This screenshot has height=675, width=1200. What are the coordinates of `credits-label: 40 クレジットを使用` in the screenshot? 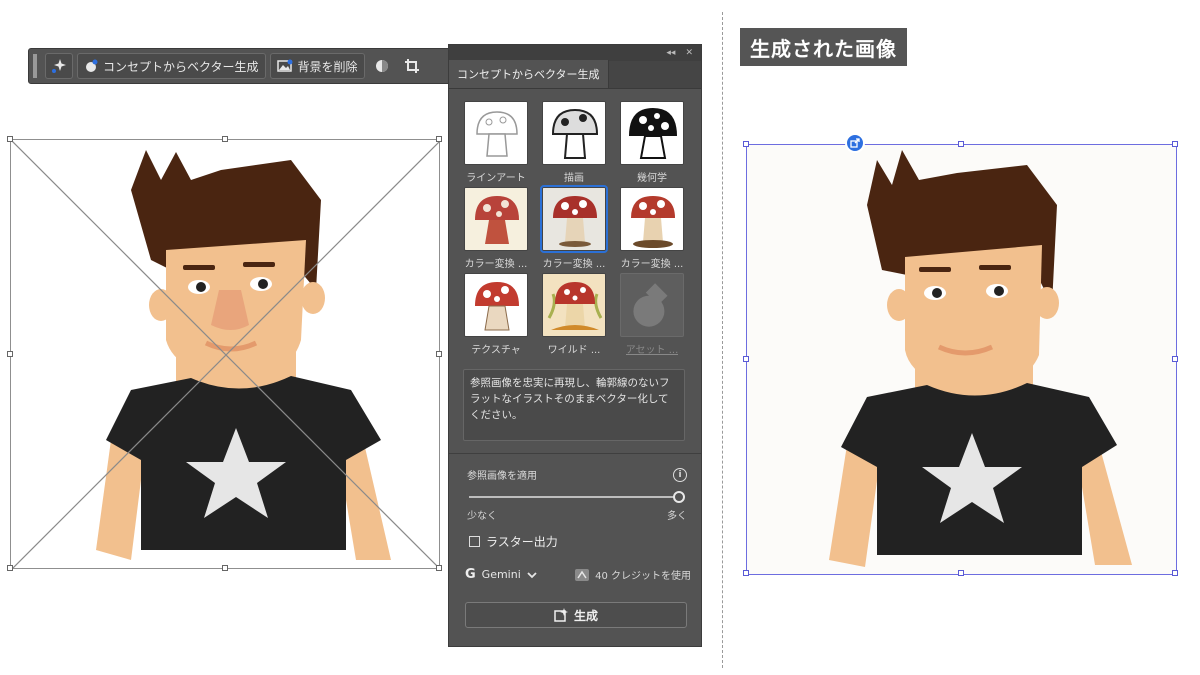 It's located at (643, 576).